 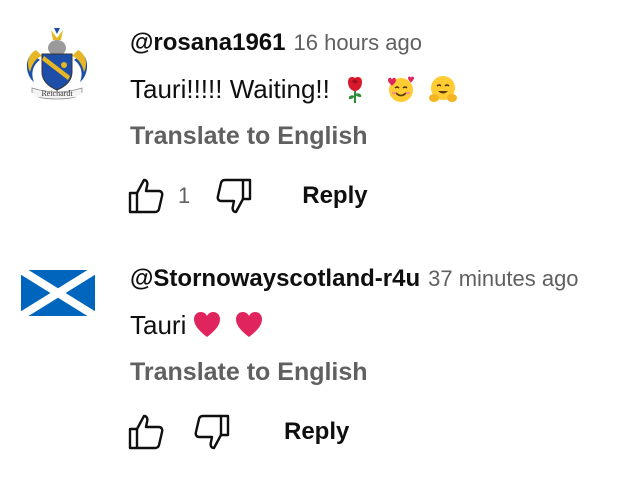 I want to click on comment-actions: Reply, so click(x=237, y=432).